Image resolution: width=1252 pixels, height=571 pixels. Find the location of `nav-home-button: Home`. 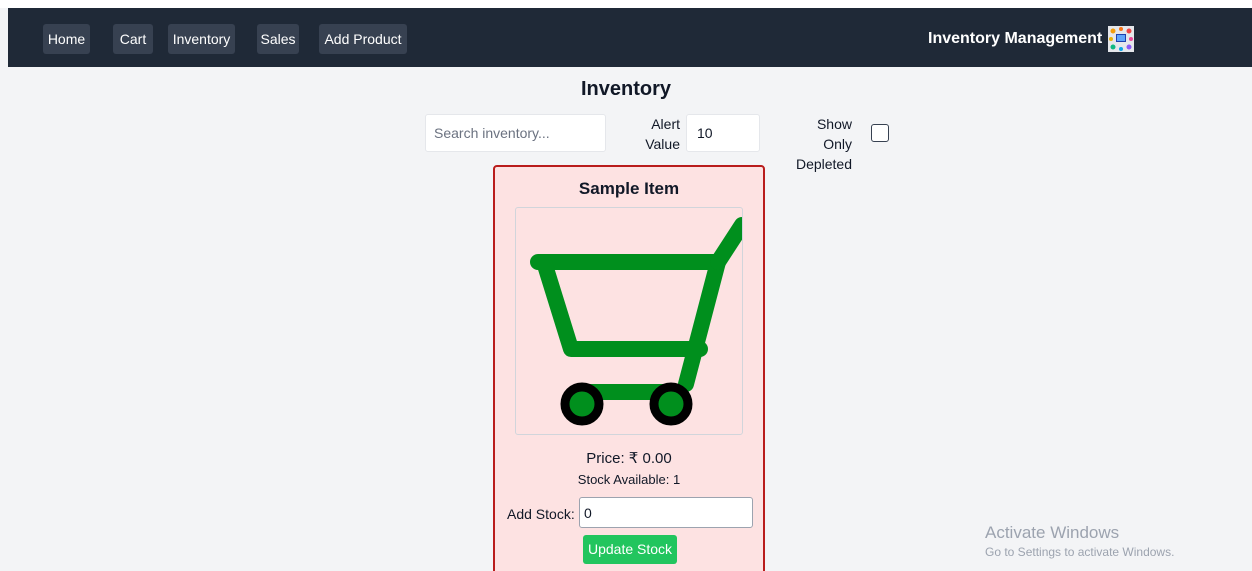

nav-home-button: Home is located at coordinates (66, 39).